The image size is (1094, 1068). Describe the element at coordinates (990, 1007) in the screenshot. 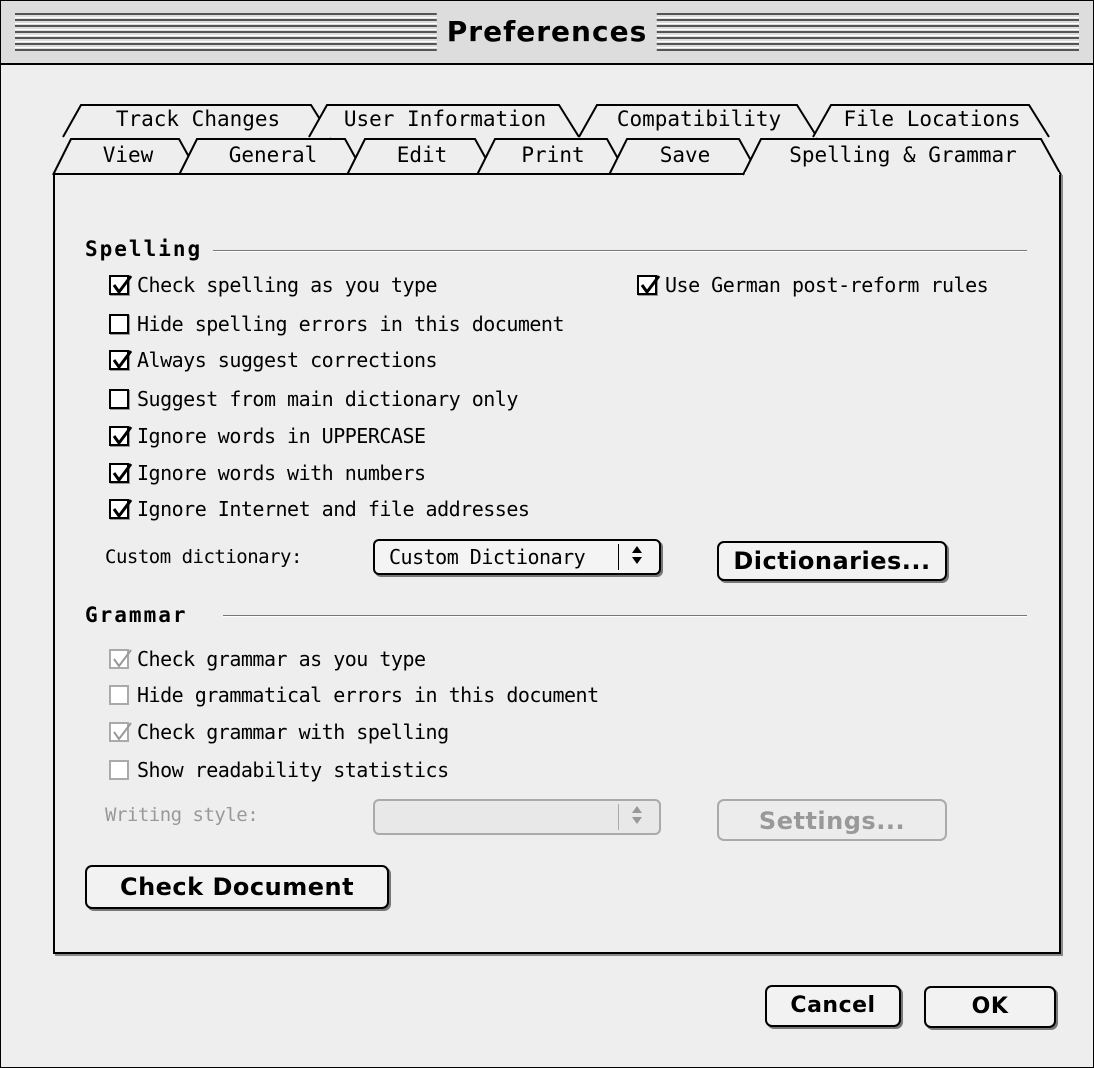

I see `ok-button: OK` at that location.